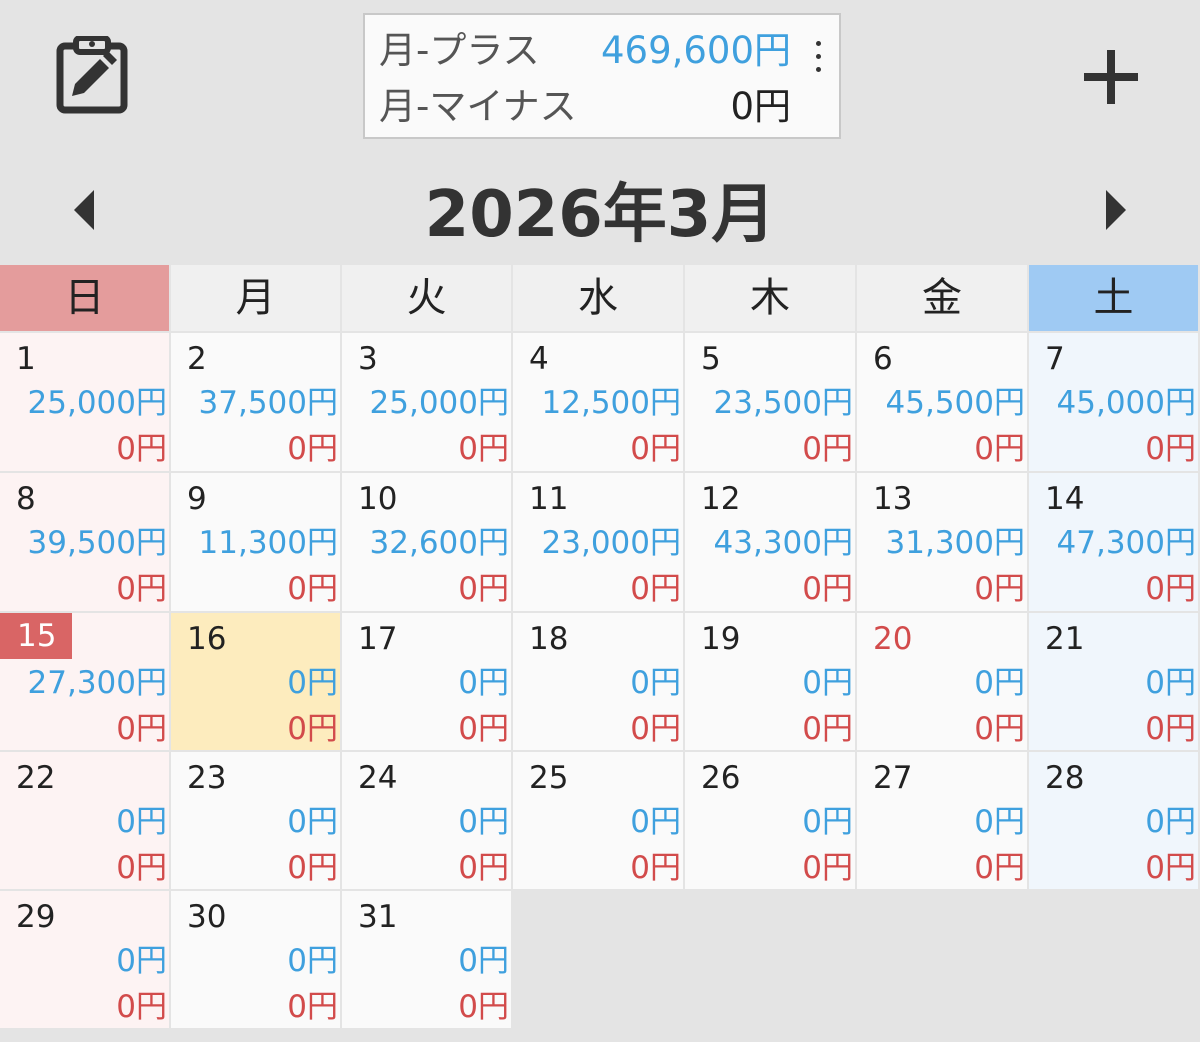 Image resolution: width=1200 pixels, height=1042 pixels. What do you see at coordinates (1126, 543) in the screenshot?
I see `day-plus-amount: 47,300円` at bounding box center [1126, 543].